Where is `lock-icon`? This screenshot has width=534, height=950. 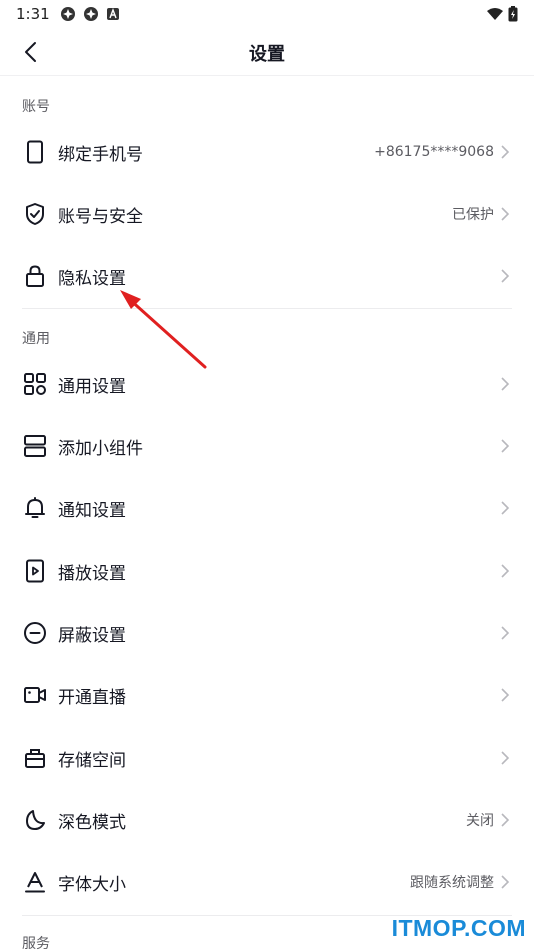
lock-icon is located at coordinates (35, 276).